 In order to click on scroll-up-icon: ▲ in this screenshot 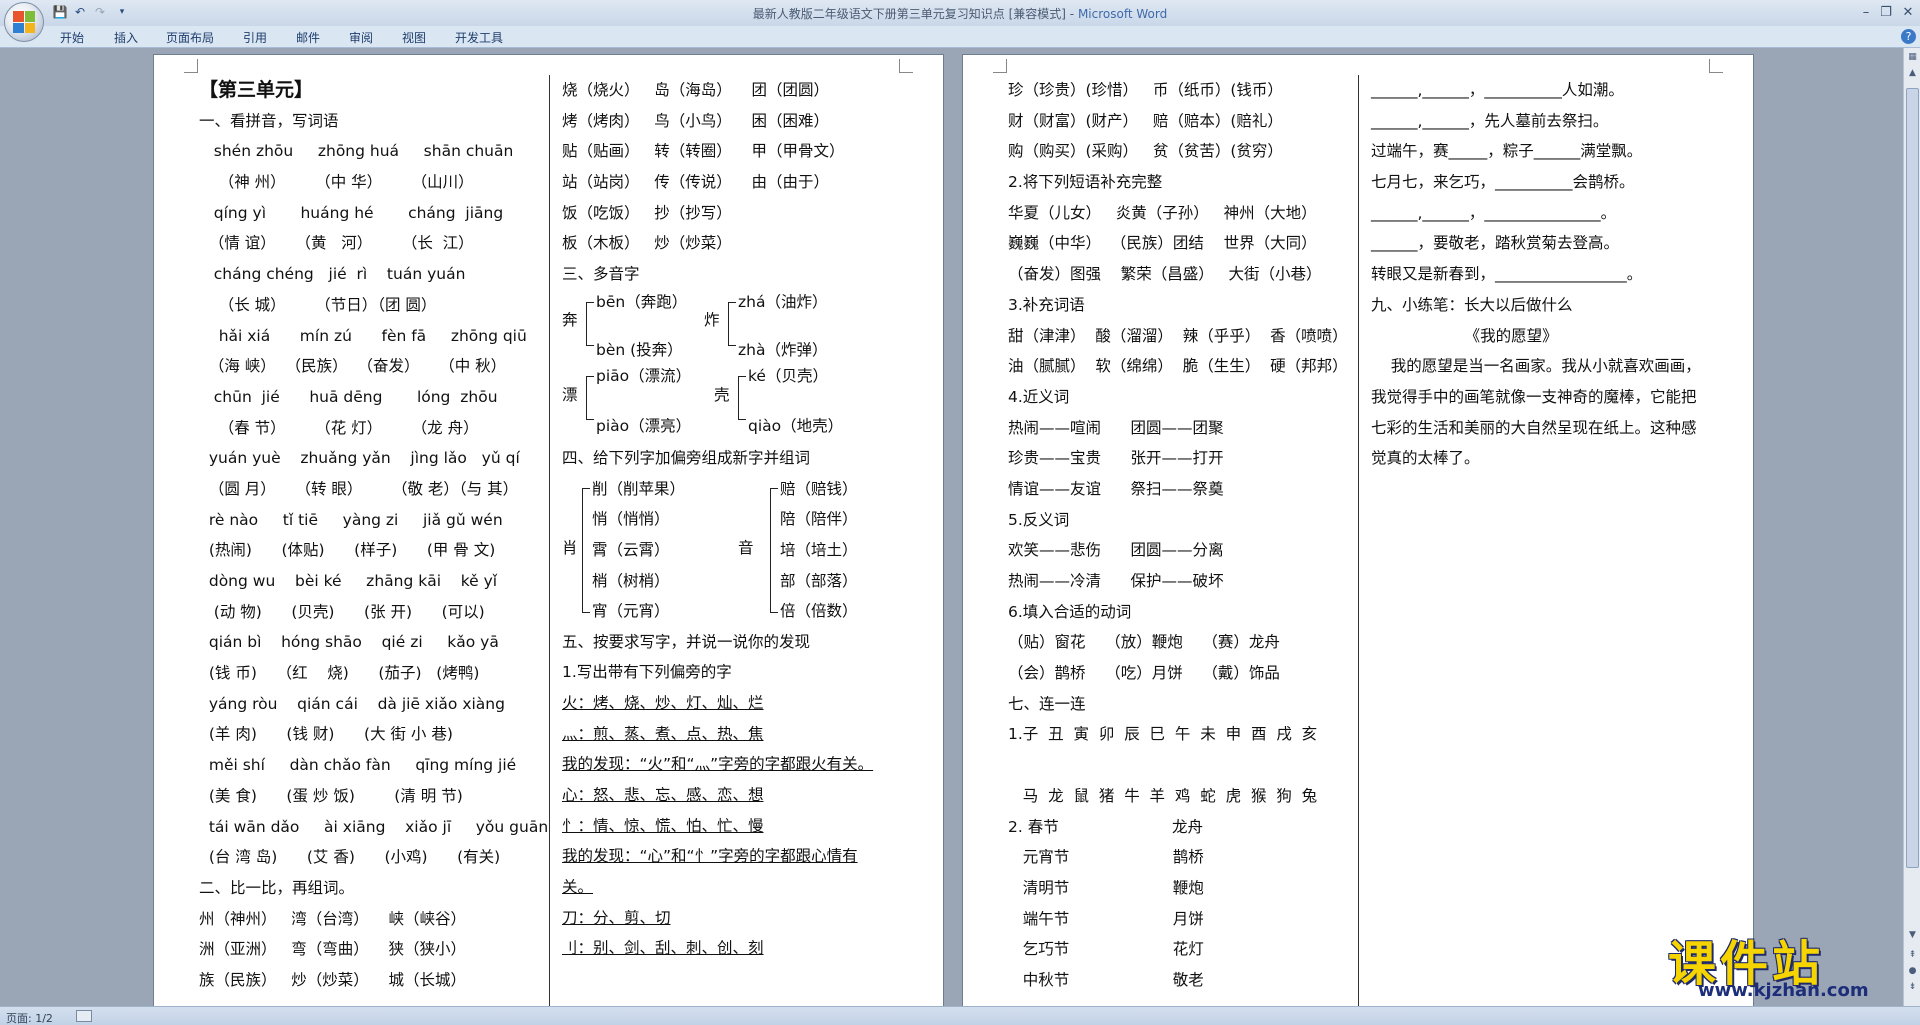, I will do `click(1912, 73)`.